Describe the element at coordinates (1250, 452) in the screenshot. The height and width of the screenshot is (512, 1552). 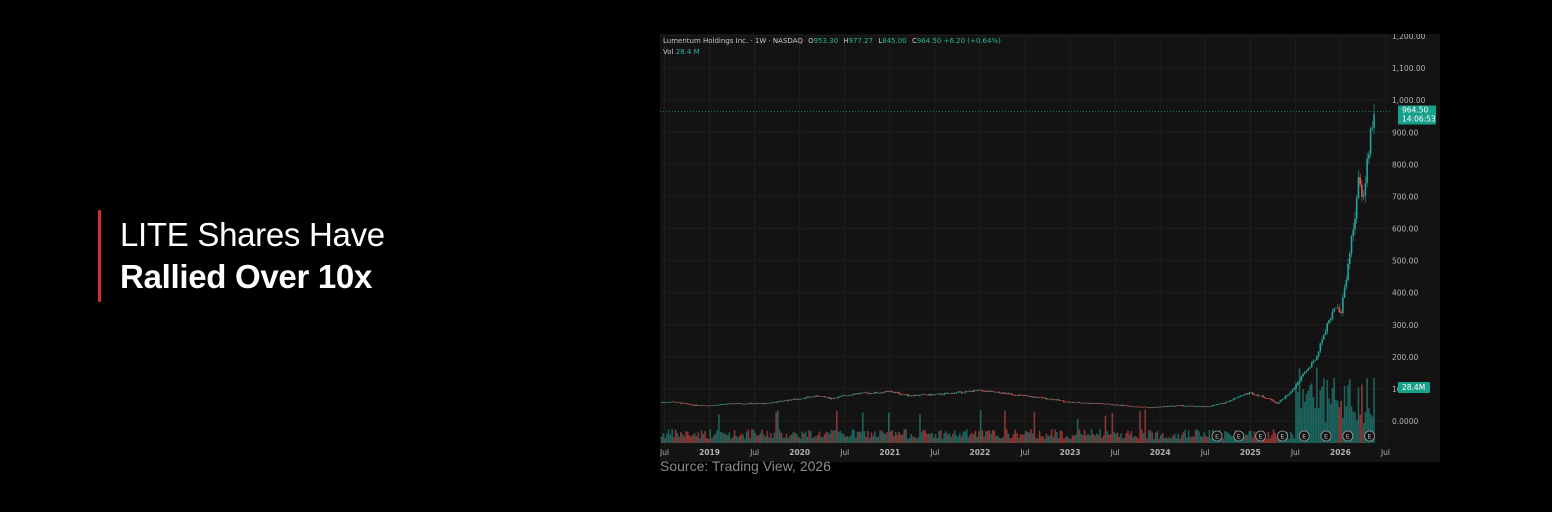
I see `x-tick-label: 2025` at that location.